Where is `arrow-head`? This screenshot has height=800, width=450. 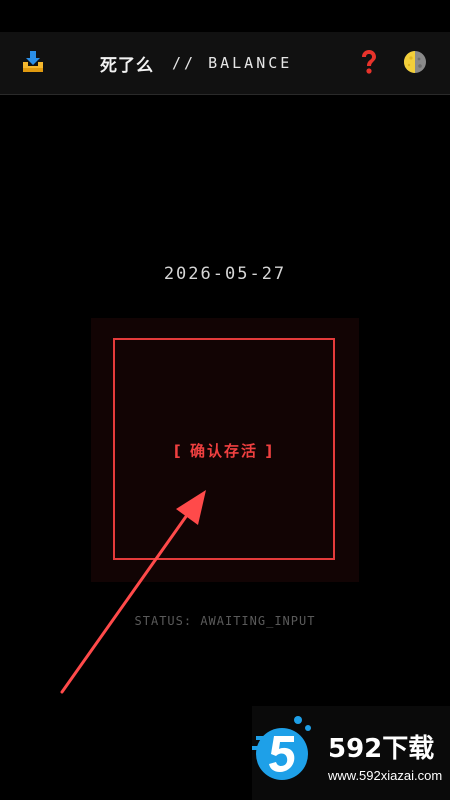 arrow-head is located at coordinates (191, 507).